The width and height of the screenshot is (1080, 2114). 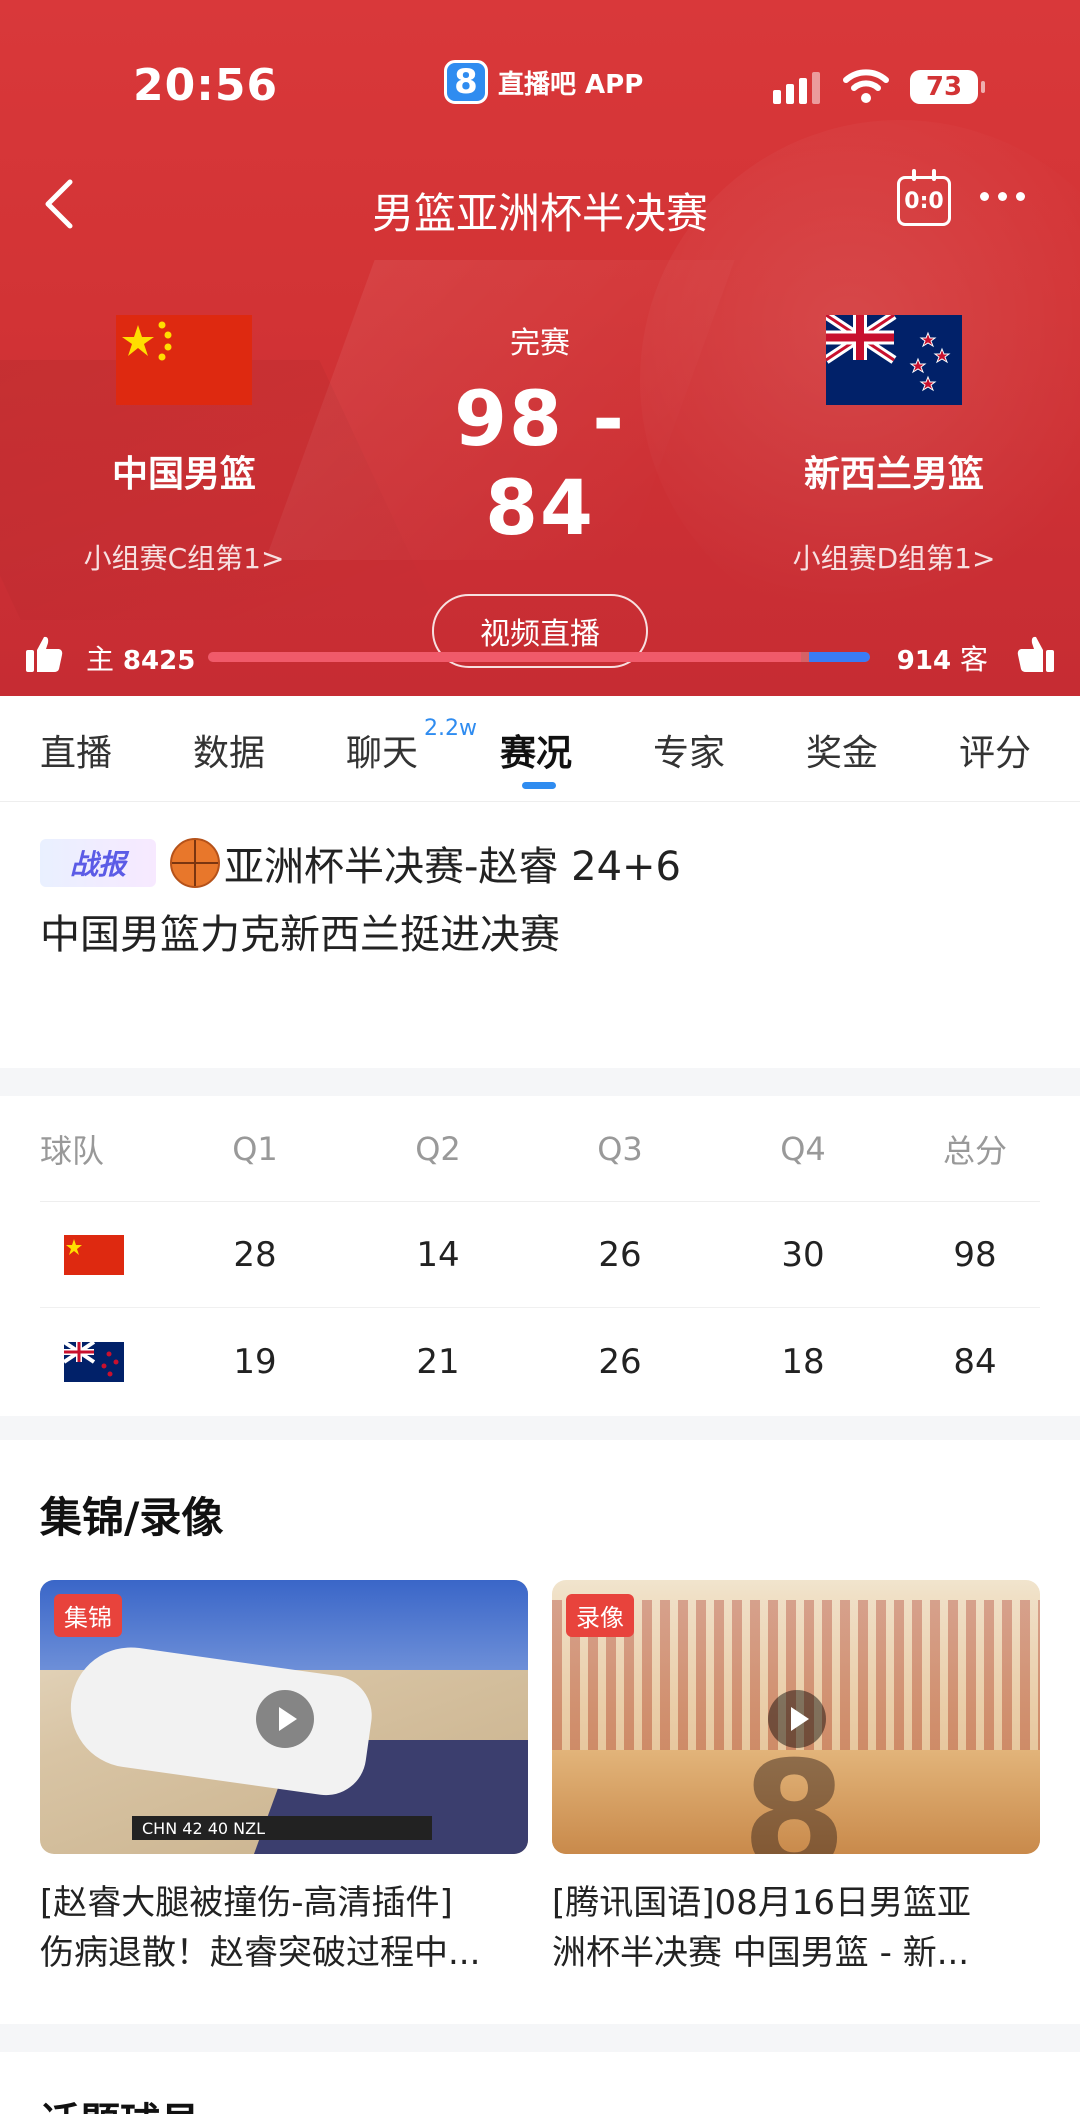 I want to click on video-tag: 录像, so click(x=600, y=1615).